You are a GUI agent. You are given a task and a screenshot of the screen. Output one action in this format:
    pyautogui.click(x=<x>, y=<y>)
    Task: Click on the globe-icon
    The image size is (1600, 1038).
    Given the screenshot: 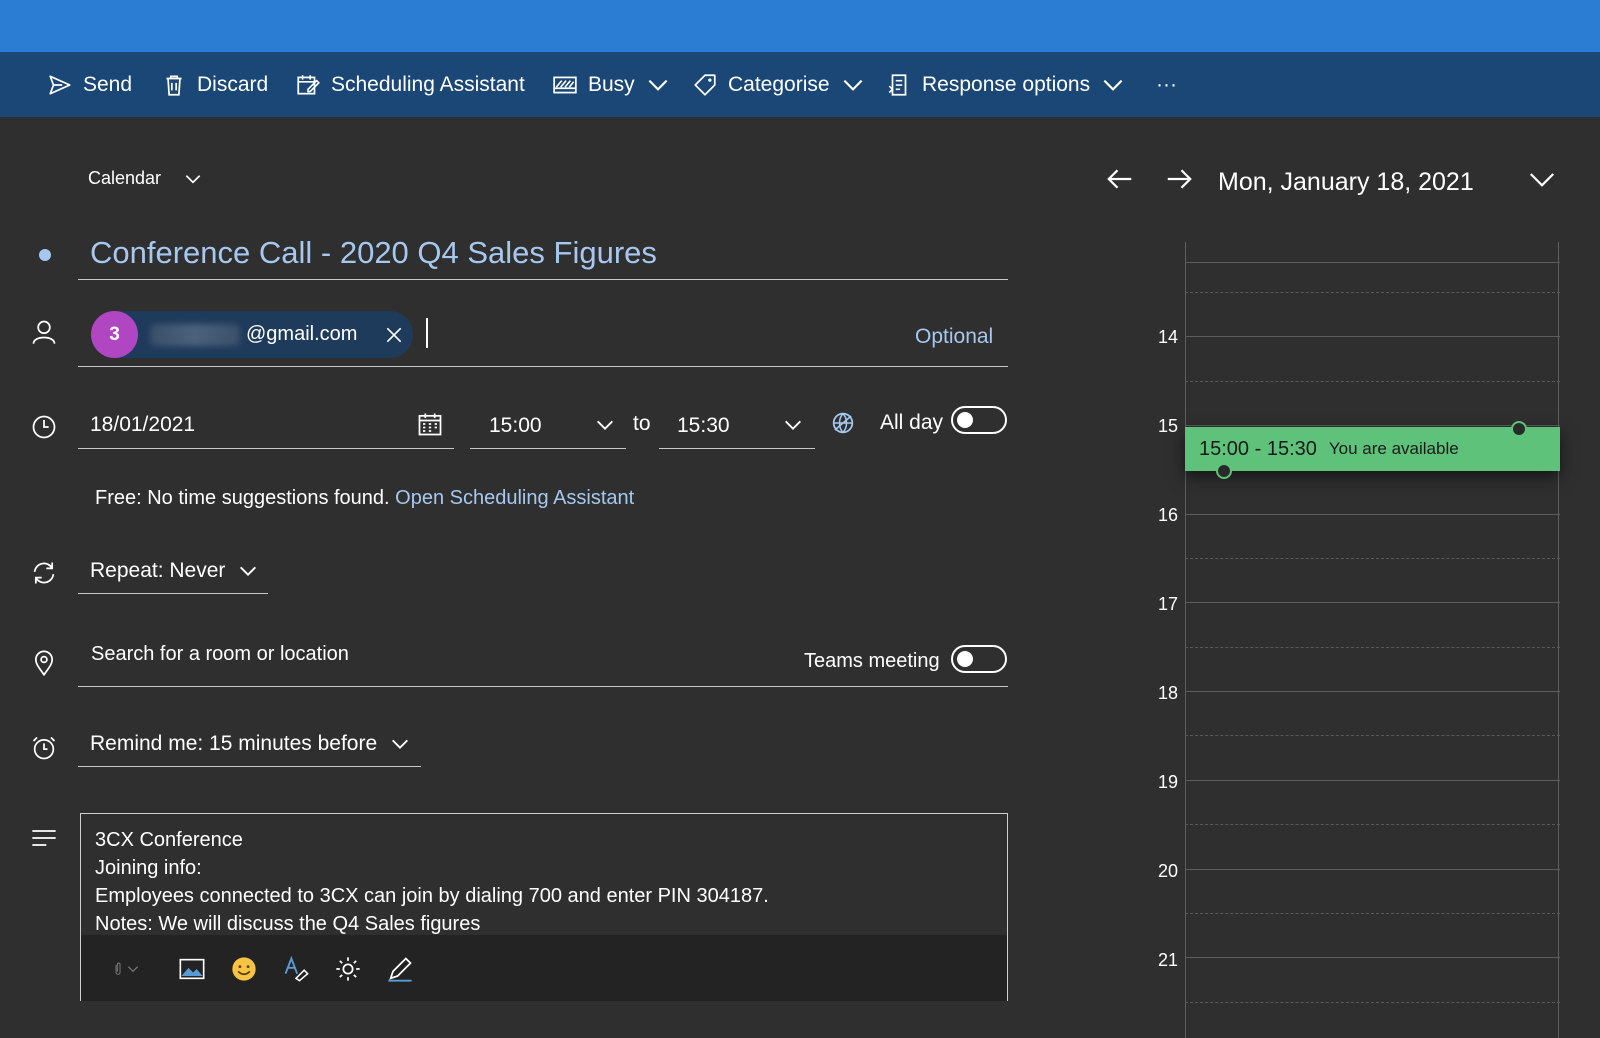 What is the action you would take?
    pyautogui.click(x=843, y=423)
    